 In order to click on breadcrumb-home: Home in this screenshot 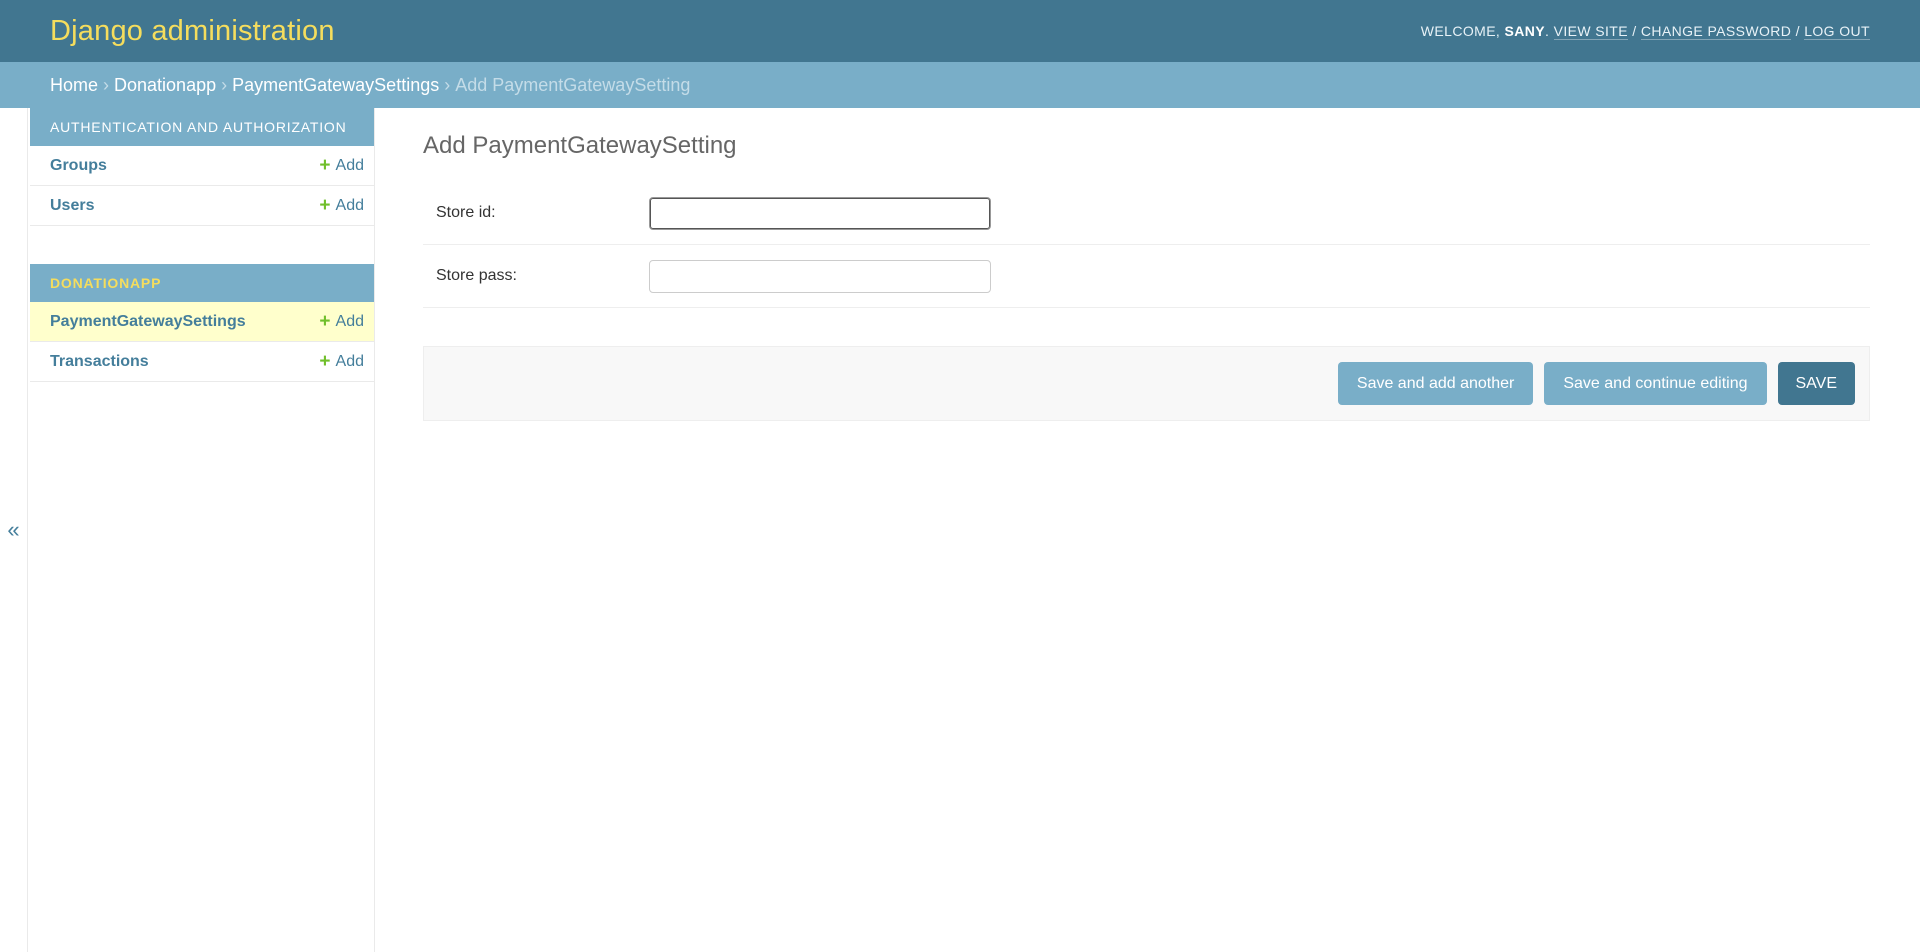, I will do `click(74, 85)`.